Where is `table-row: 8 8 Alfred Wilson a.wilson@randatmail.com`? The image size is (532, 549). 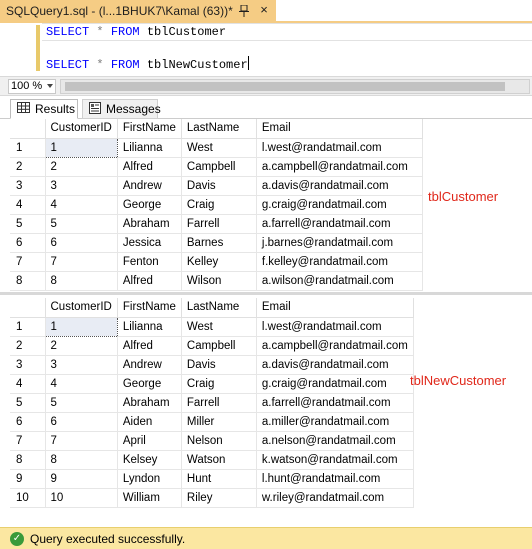
table-row: 8 8 Alfred Wilson a.wilson@randatmail.com is located at coordinates (216, 281).